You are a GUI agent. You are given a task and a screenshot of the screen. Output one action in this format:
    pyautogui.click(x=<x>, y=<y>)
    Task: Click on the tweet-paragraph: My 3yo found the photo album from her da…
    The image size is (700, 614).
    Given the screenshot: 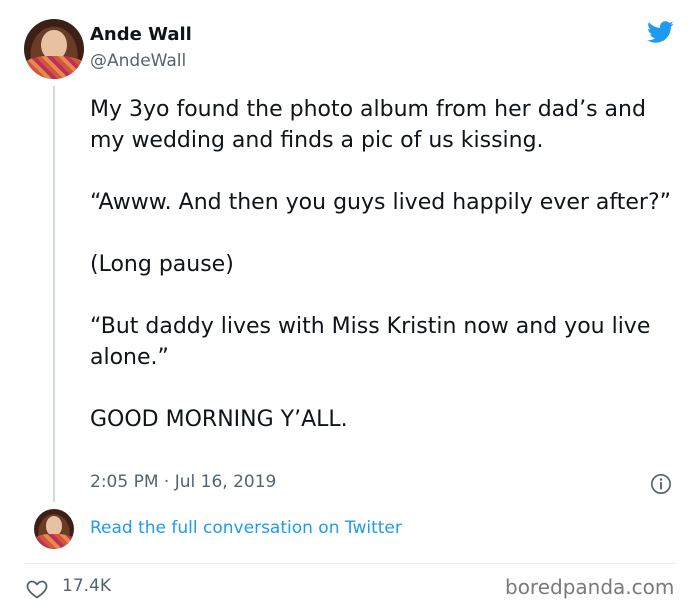 What is the action you would take?
    pyautogui.click(x=368, y=125)
    